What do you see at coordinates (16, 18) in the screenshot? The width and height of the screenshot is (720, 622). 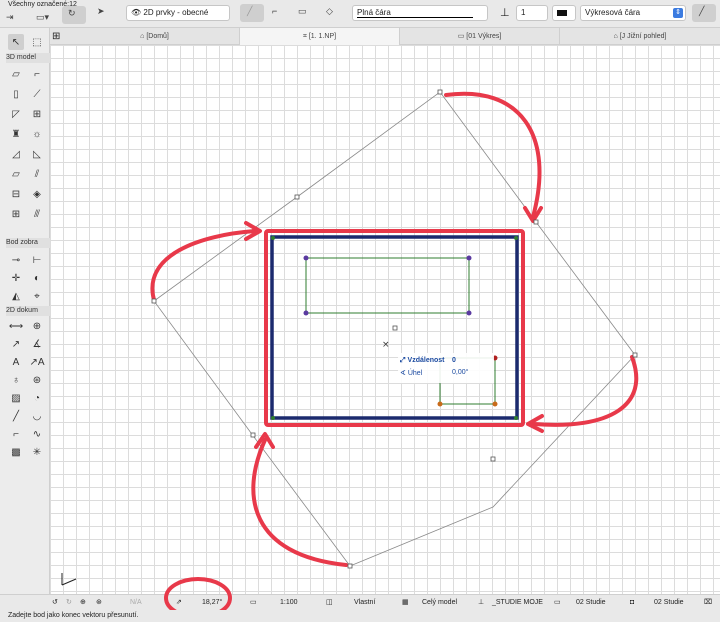 I see `selection-arrow-dropdown: ⇥` at bounding box center [16, 18].